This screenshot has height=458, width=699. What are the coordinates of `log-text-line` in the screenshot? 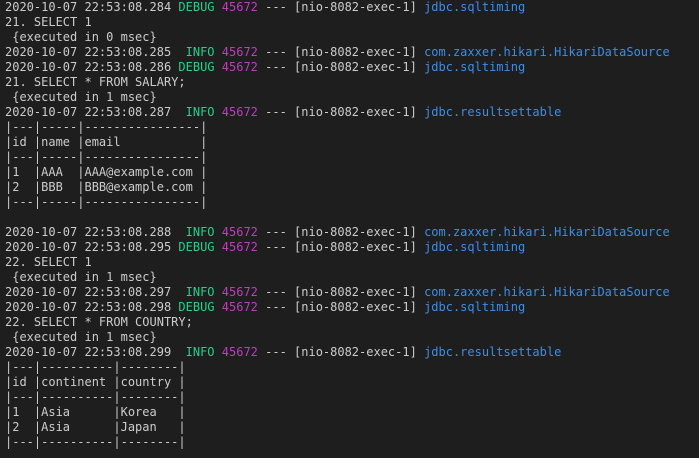 It's located at (352, 217).